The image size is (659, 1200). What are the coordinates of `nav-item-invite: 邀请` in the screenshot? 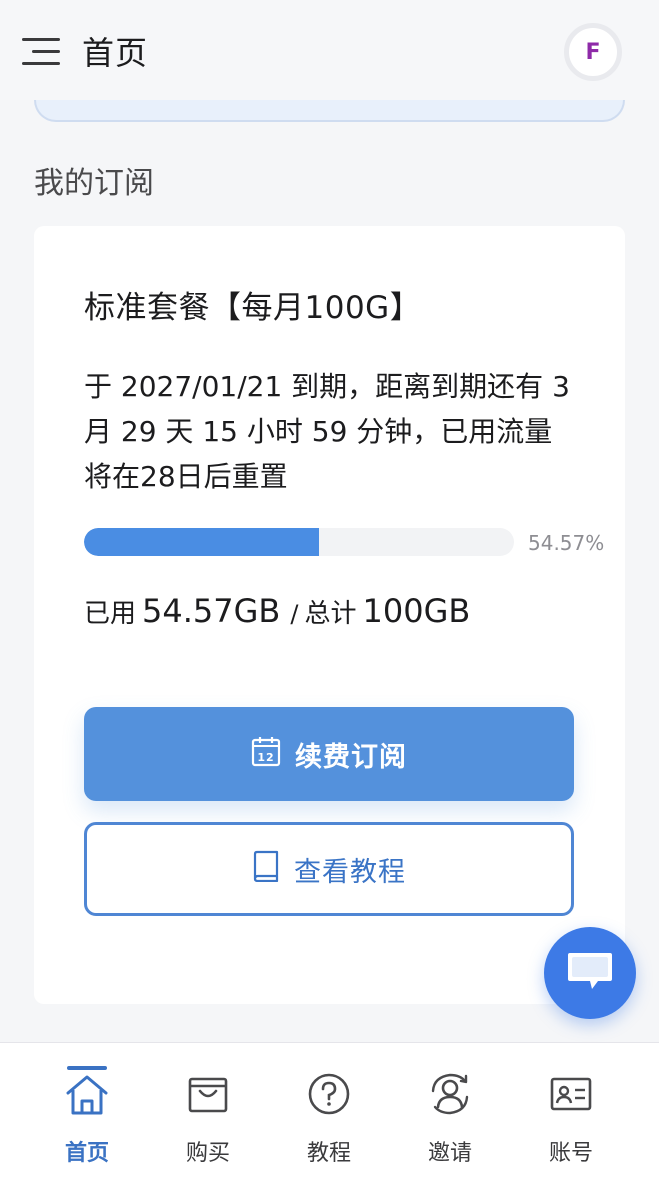 It's located at (450, 1121).